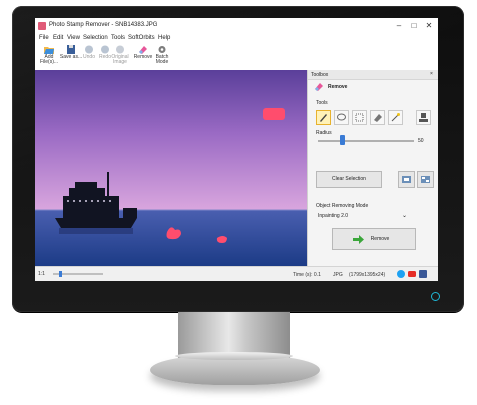 The width and height of the screenshot is (477, 405). Describe the element at coordinates (162, 59) in the screenshot. I see `batch-mode-label: Batch Mode` at that location.